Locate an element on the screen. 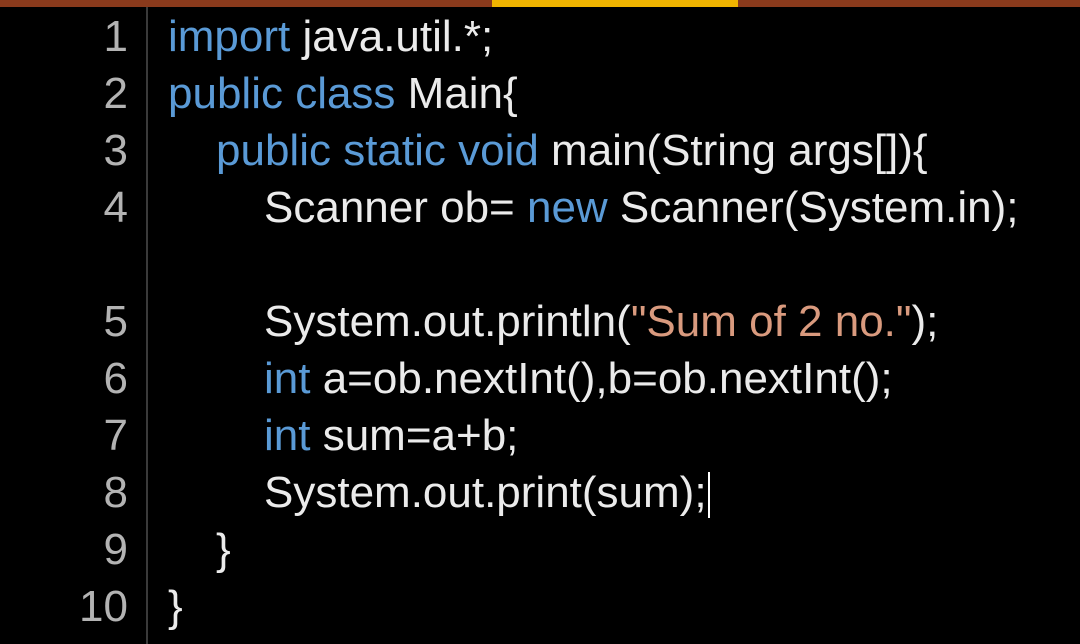 Image resolution: width=1080 pixels, height=644 pixels. line-number: 10 is located at coordinates (103, 606).